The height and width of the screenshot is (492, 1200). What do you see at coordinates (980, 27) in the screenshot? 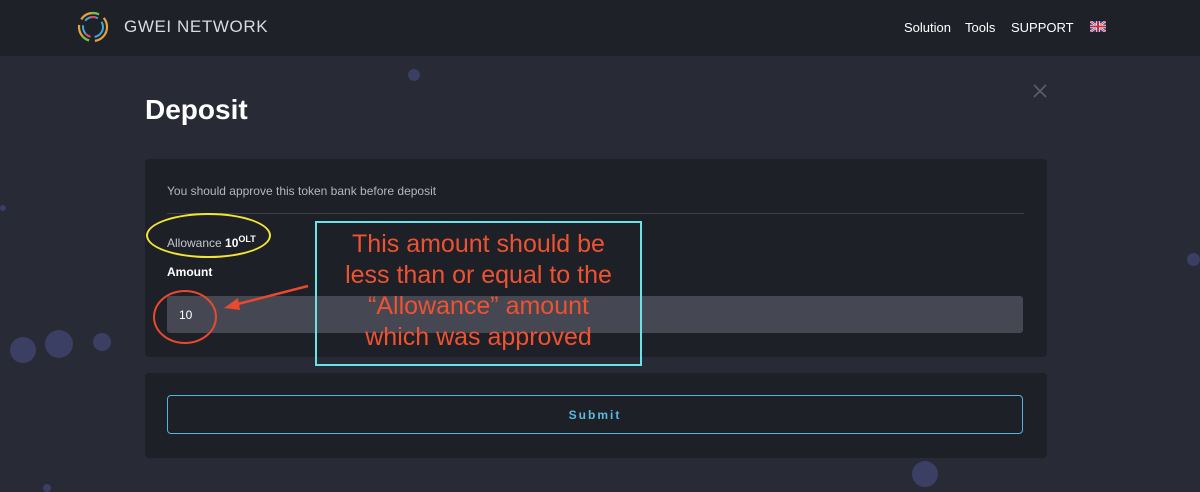
I see `nav-link-tools: Tools` at bounding box center [980, 27].